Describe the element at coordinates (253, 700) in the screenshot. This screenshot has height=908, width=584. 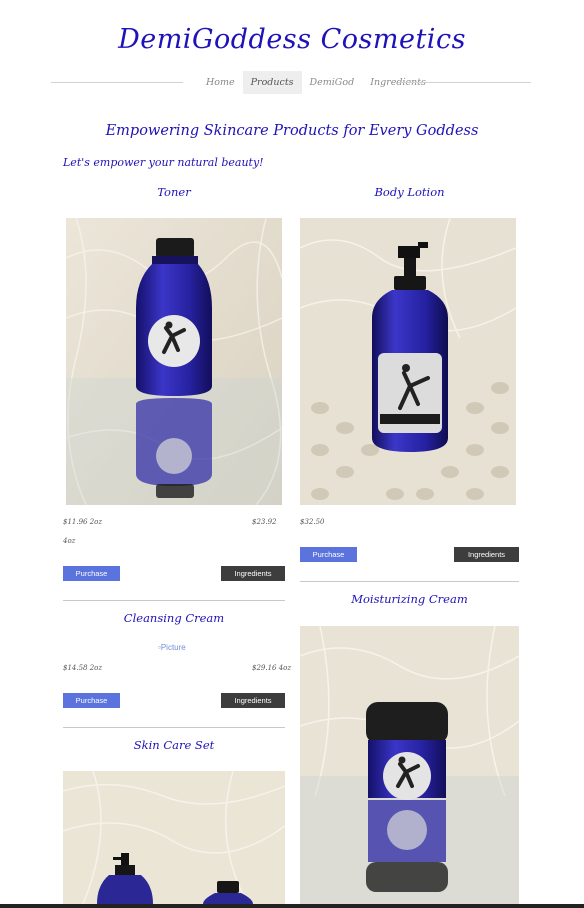
I see `cleansing-cream-ingredients-button: Ingredients` at that location.